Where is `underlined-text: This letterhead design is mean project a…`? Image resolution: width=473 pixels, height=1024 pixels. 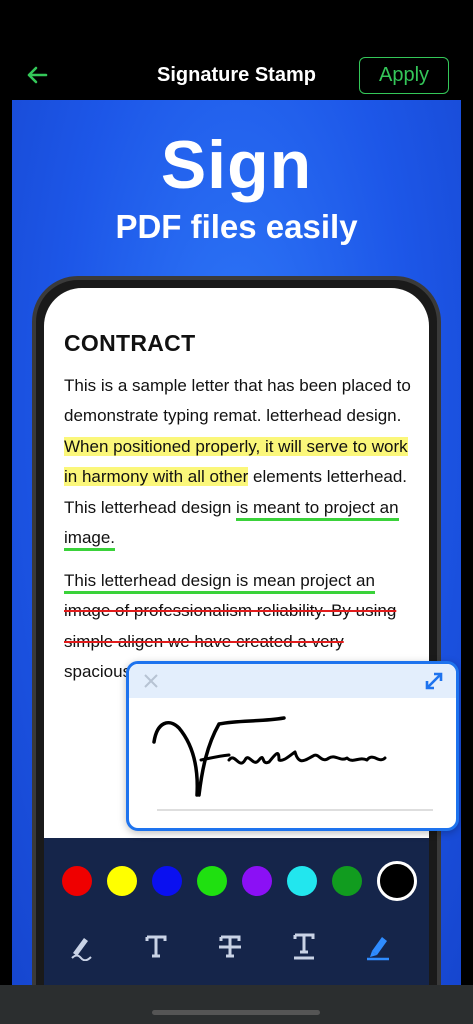 underlined-text: This letterhead design is mean project a… is located at coordinates (219, 582).